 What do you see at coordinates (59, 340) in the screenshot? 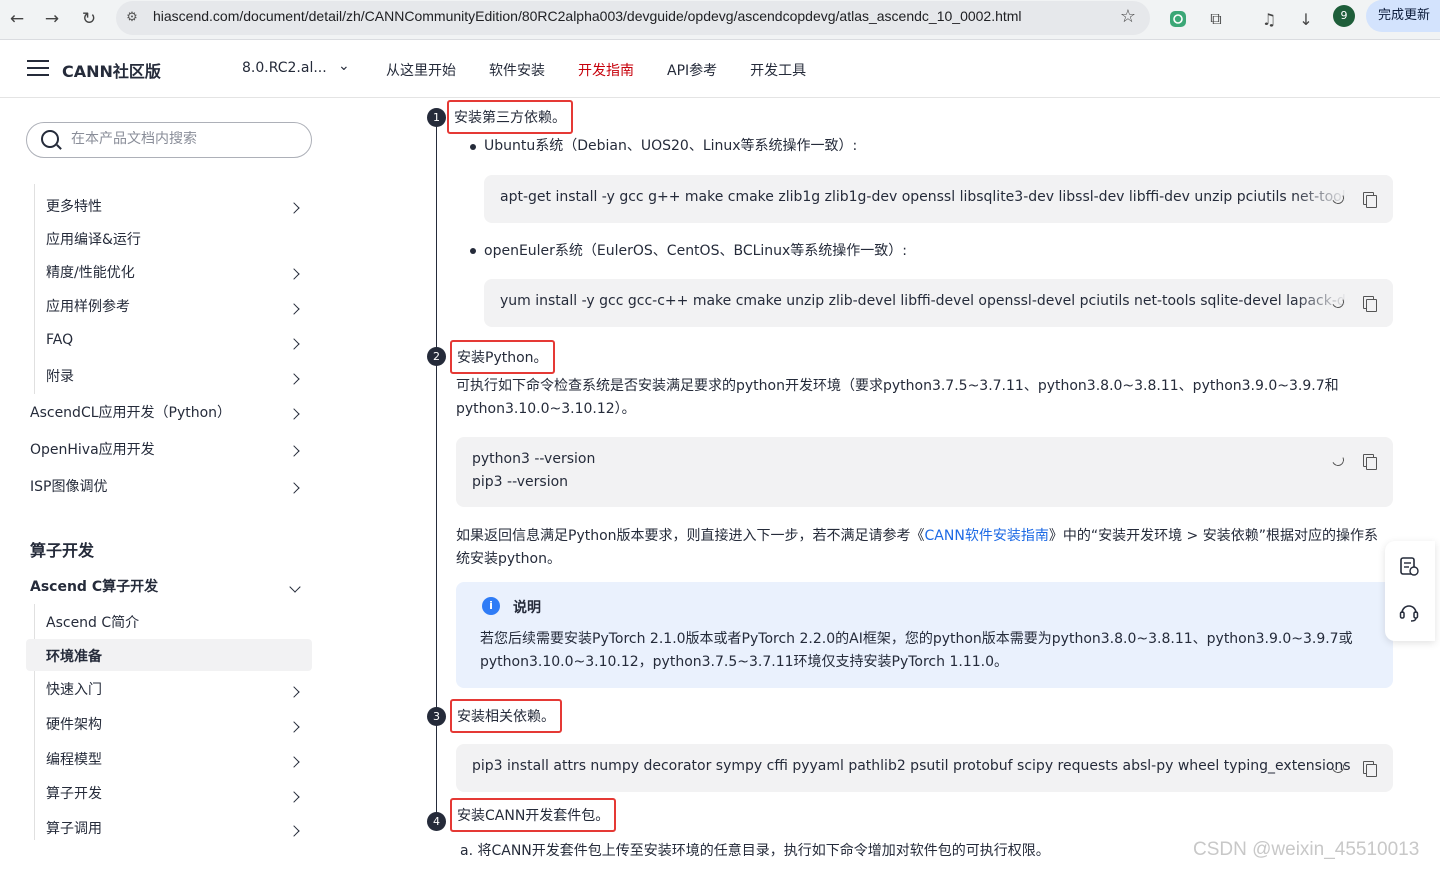
I see `sidebar-item-faq: FAQ` at bounding box center [59, 340].